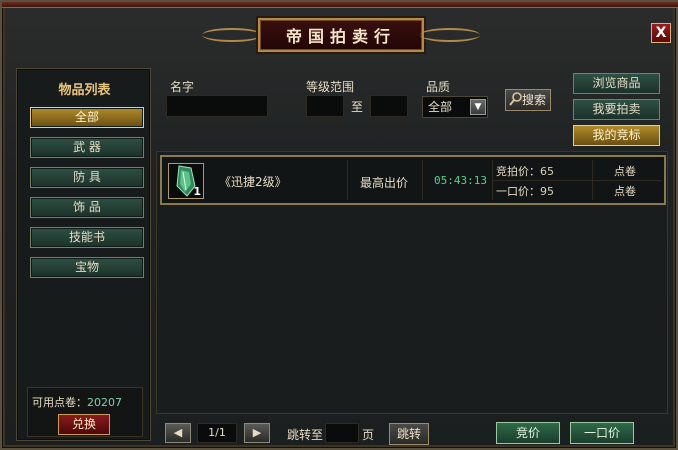 This screenshot has width=678, height=450. Describe the element at coordinates (325, 106) in the screenshot. I see `level-min-input` at that location.